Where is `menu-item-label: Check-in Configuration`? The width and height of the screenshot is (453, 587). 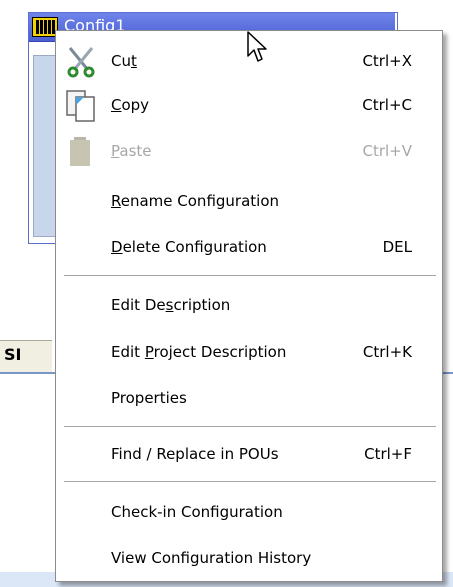
menu-item-label: Check-in Configuration is located at coordinates (197, 512).